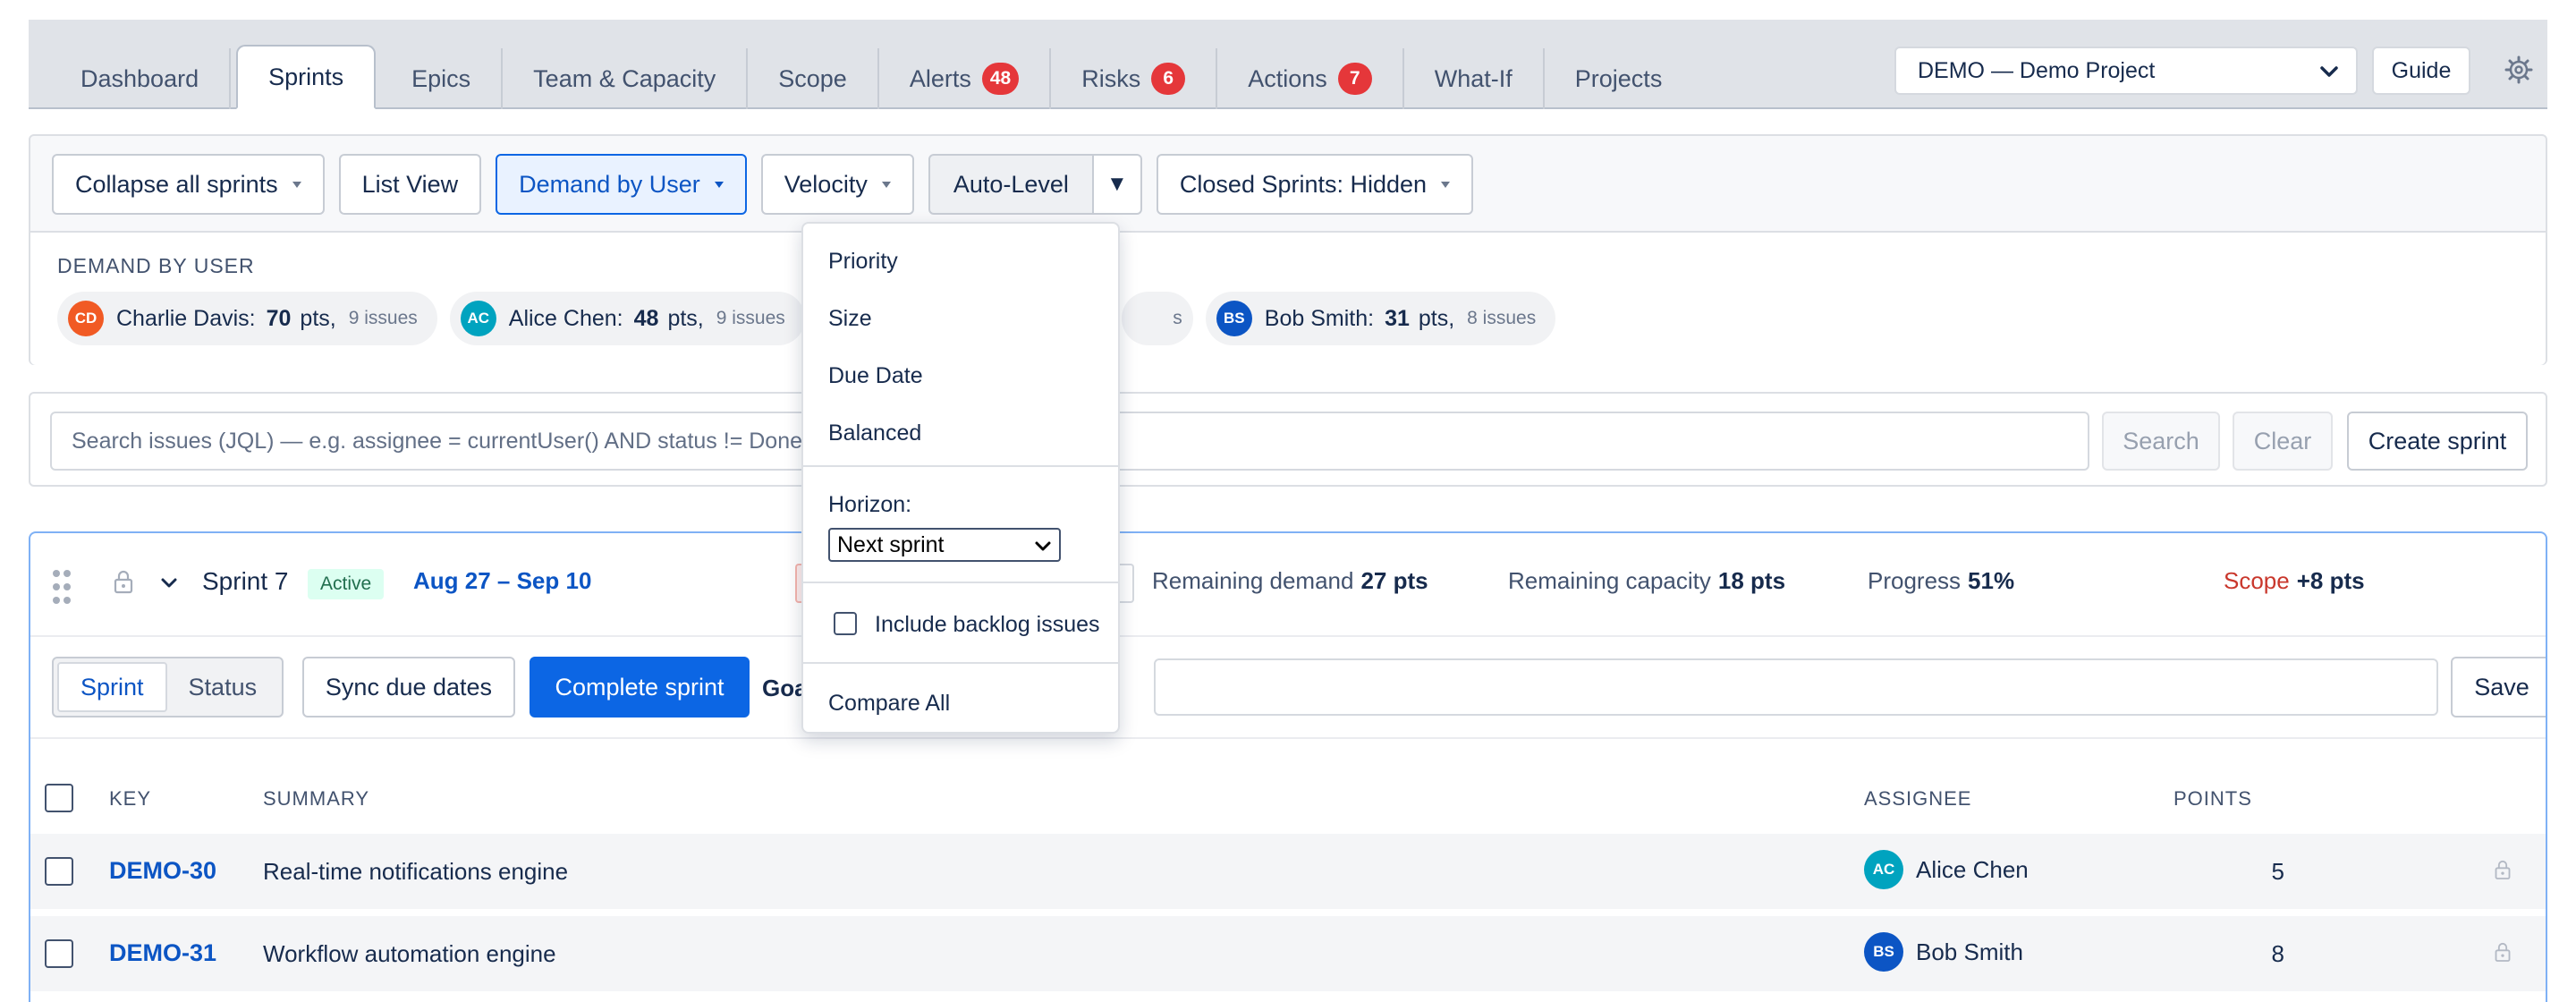 This screenshot has width=2576, height=1002. Describe the element at coordinates (1394, 581) in the screenshot. I see `metric-value: 27 pts` at that location.